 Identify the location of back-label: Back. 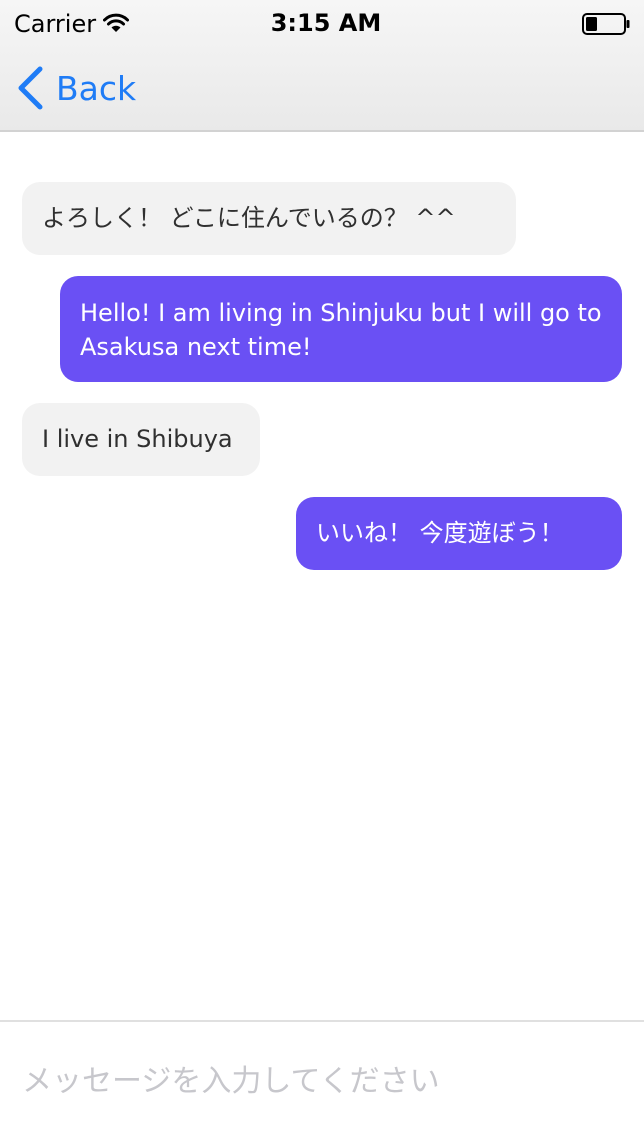
(96, 88).